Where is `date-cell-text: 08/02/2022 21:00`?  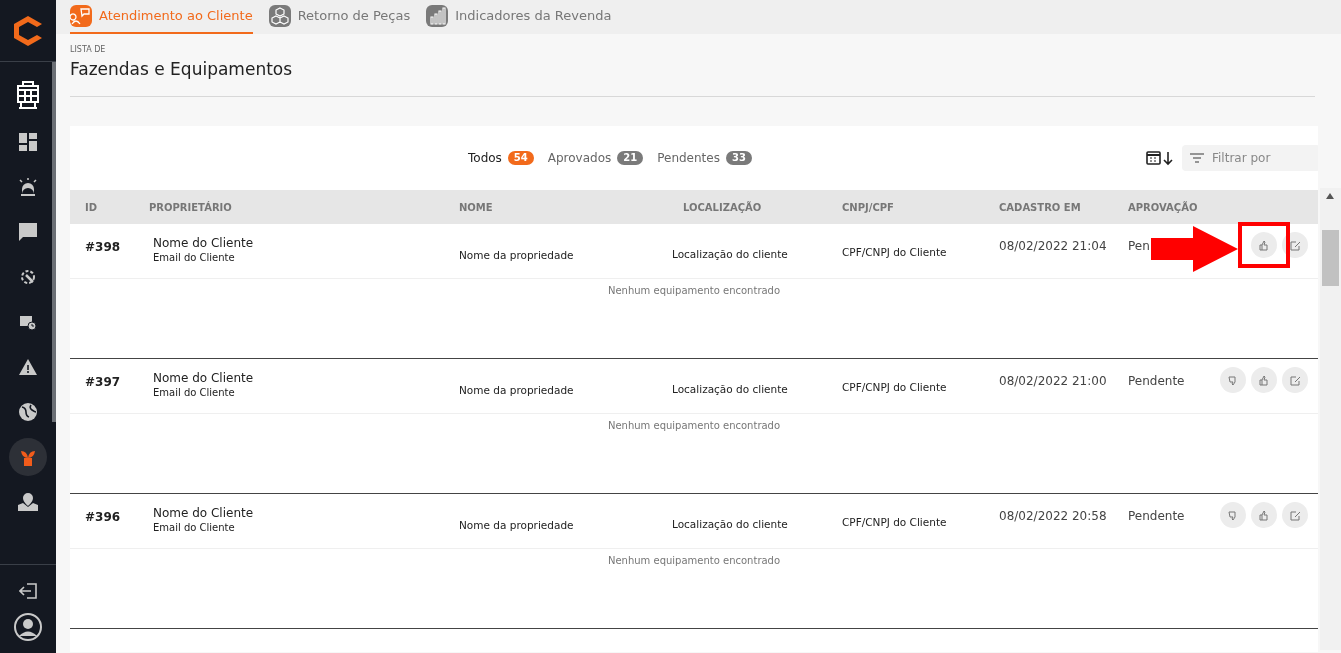
date-cell-text: 08/02/2022 21:00 is located at coordinates (1053, 382).